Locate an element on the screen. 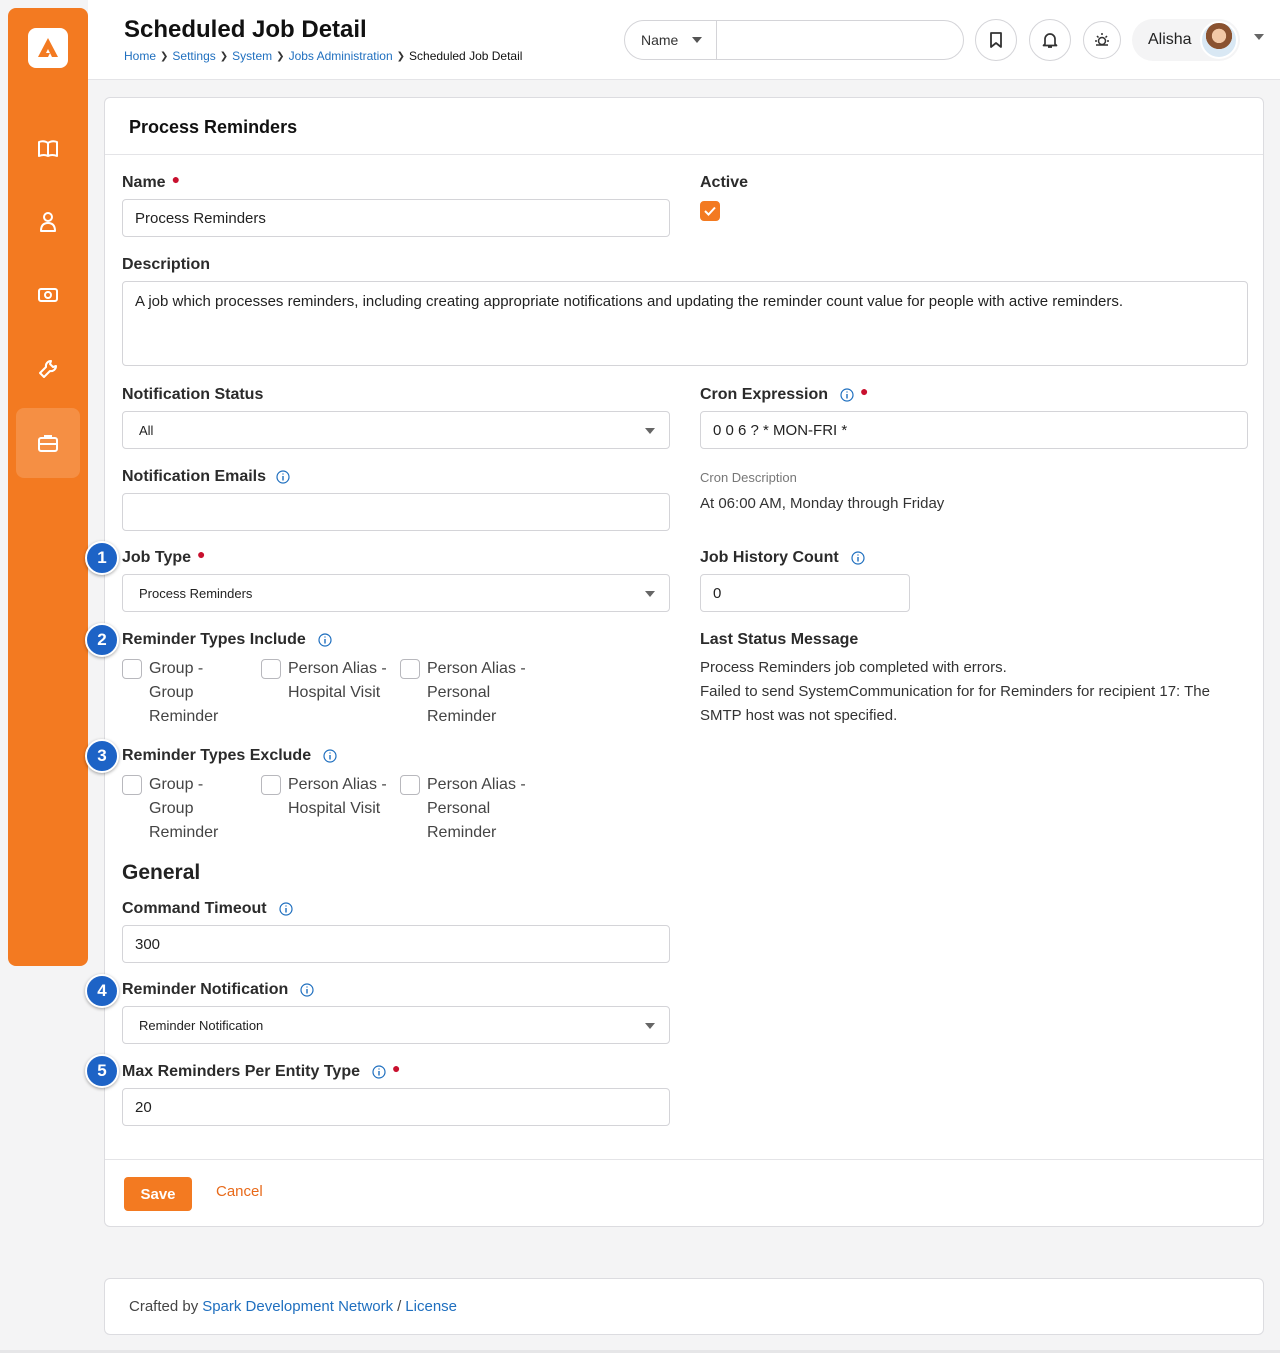  command-timeout-input: 300 is located at coordinates (396, 944).